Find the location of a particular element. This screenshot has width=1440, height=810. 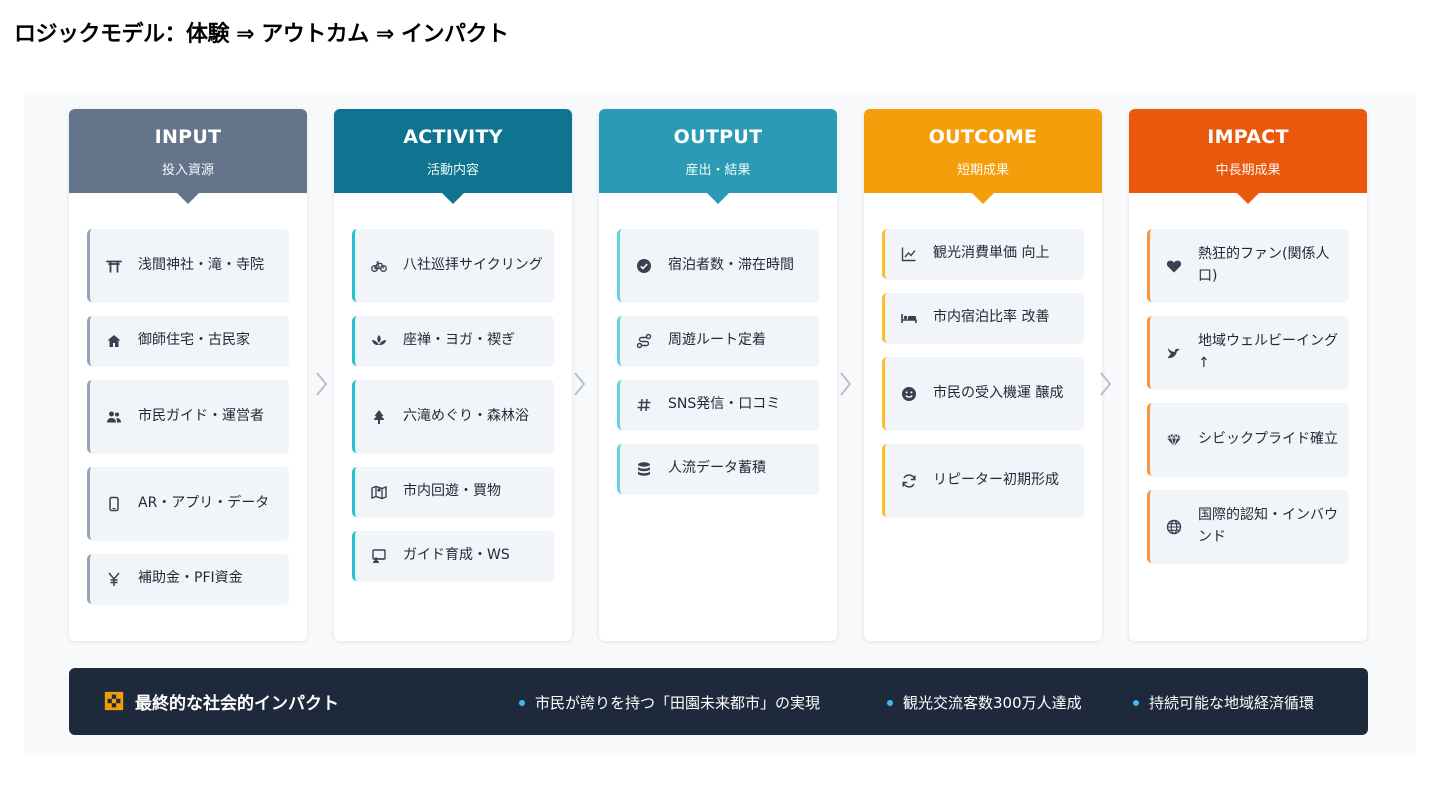

list-item: シビックプライド確立 is located at coordinates (1248, 439).